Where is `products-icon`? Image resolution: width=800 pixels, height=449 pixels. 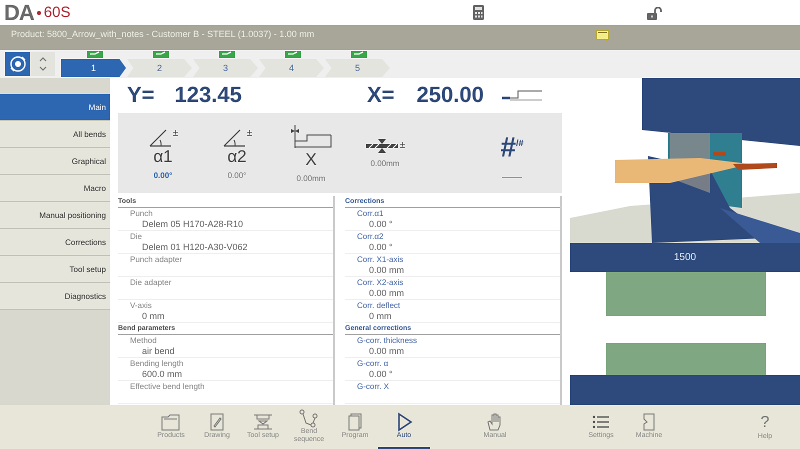 products-icon is located at coordinates (171, 422).